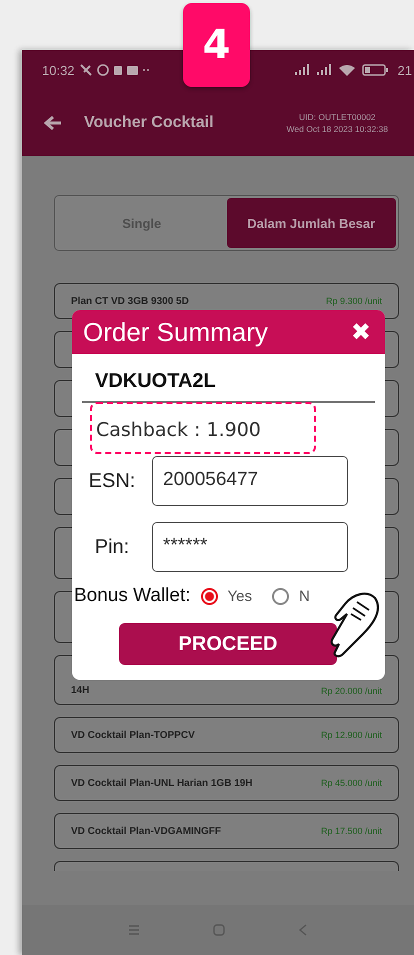 The image size is (414, 955). Describe the element at coordinates (311, 223) in the screenshot. I see `mode-tab: Dalam Jumlah Besar` at that location.